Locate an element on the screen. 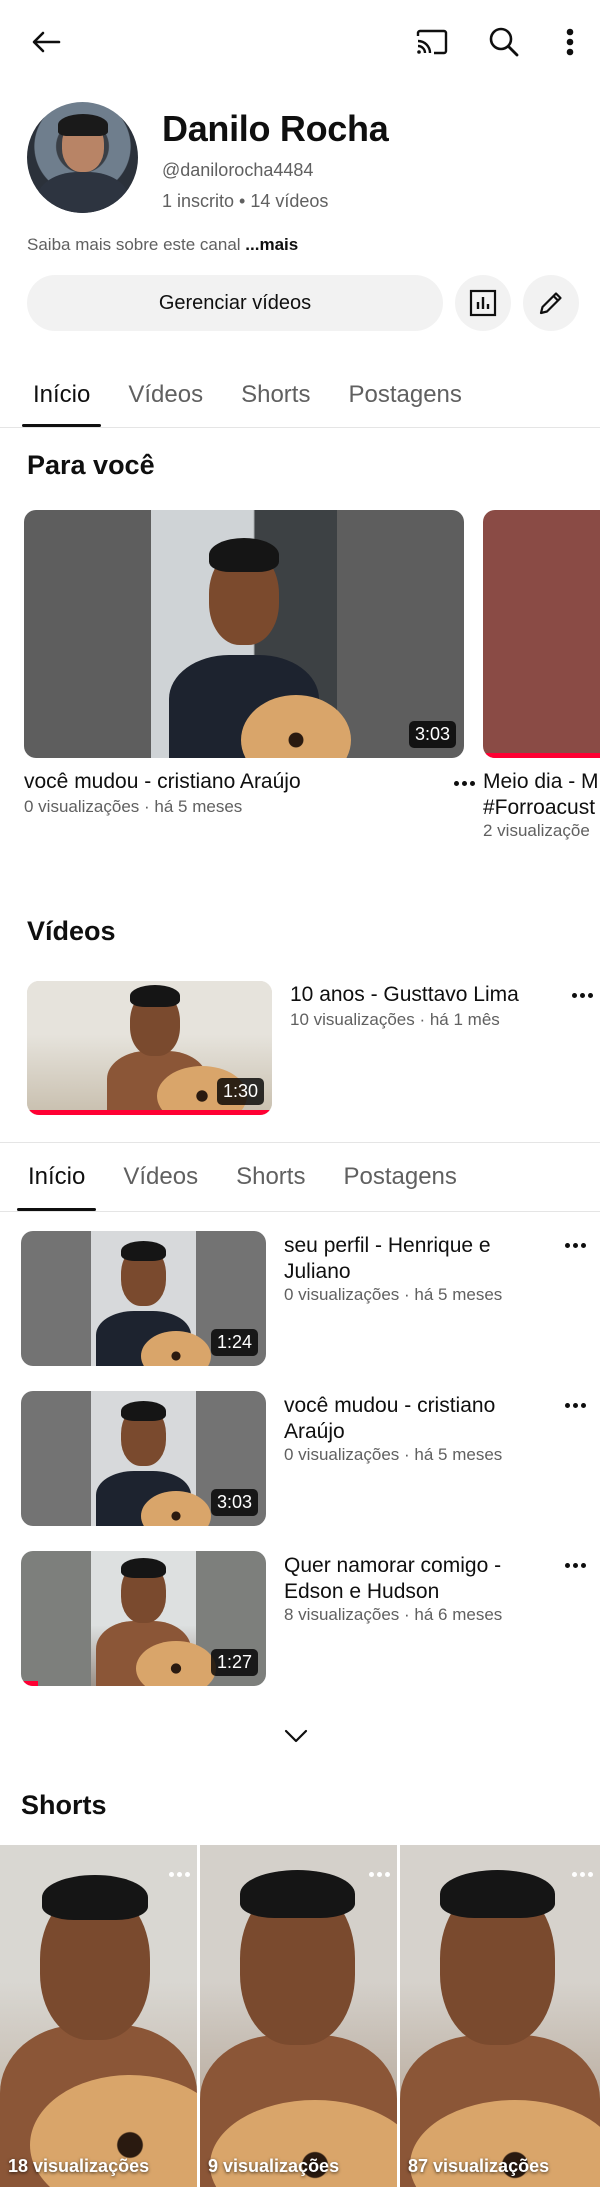 The height and width of the screenshot is (2187, 600). analytics-icon is located at coordinates (483, 303).